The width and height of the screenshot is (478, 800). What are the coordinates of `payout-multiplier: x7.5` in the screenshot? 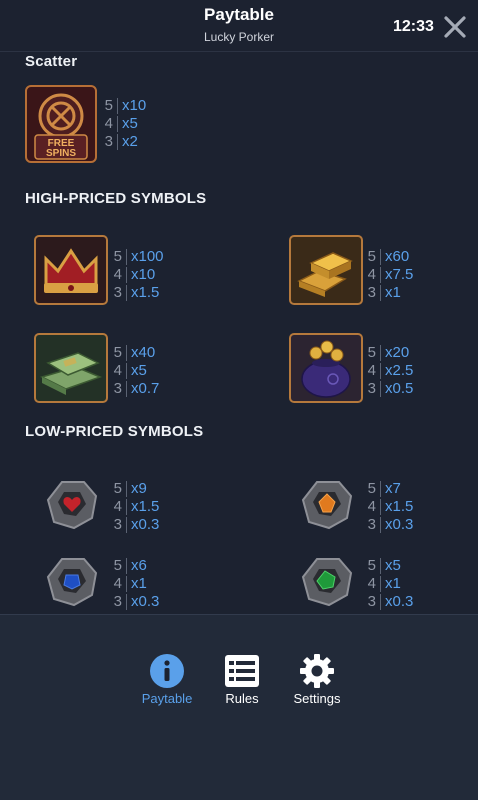 It's located at (399, 274).